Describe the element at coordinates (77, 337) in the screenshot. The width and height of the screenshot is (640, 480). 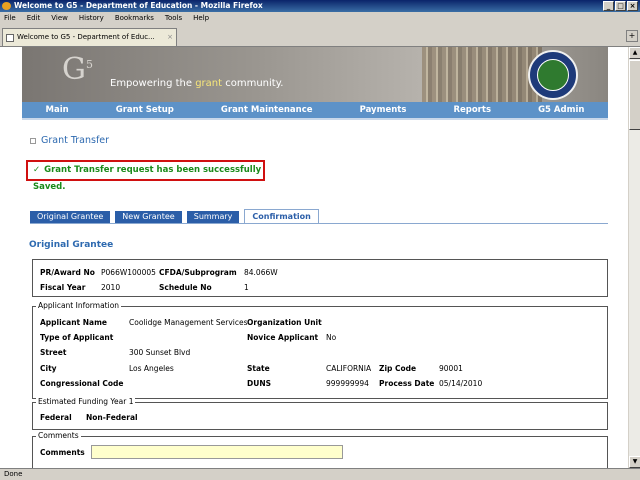
I see `type-of-applicant-label: Type of Applicant` at that location.